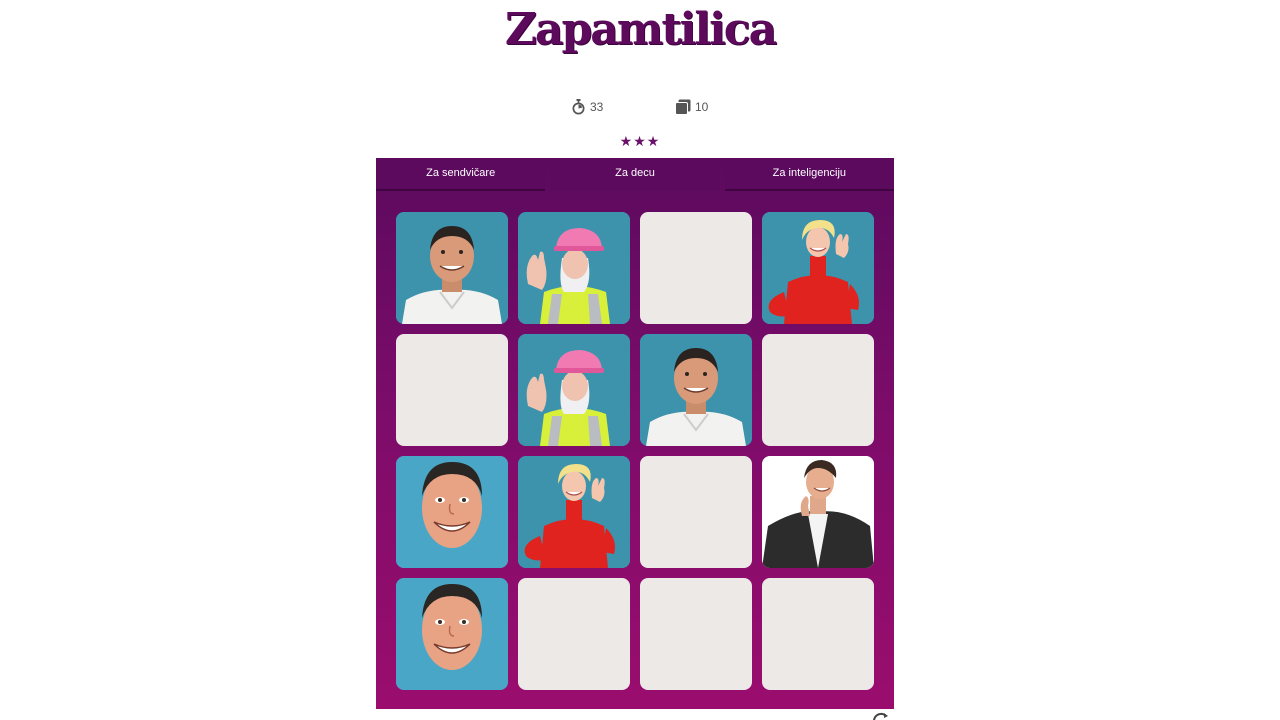  What do you see at coordinates (702, 107) in the screenshot?
I see `moves-value: 10` at bounding box center [702, 107].